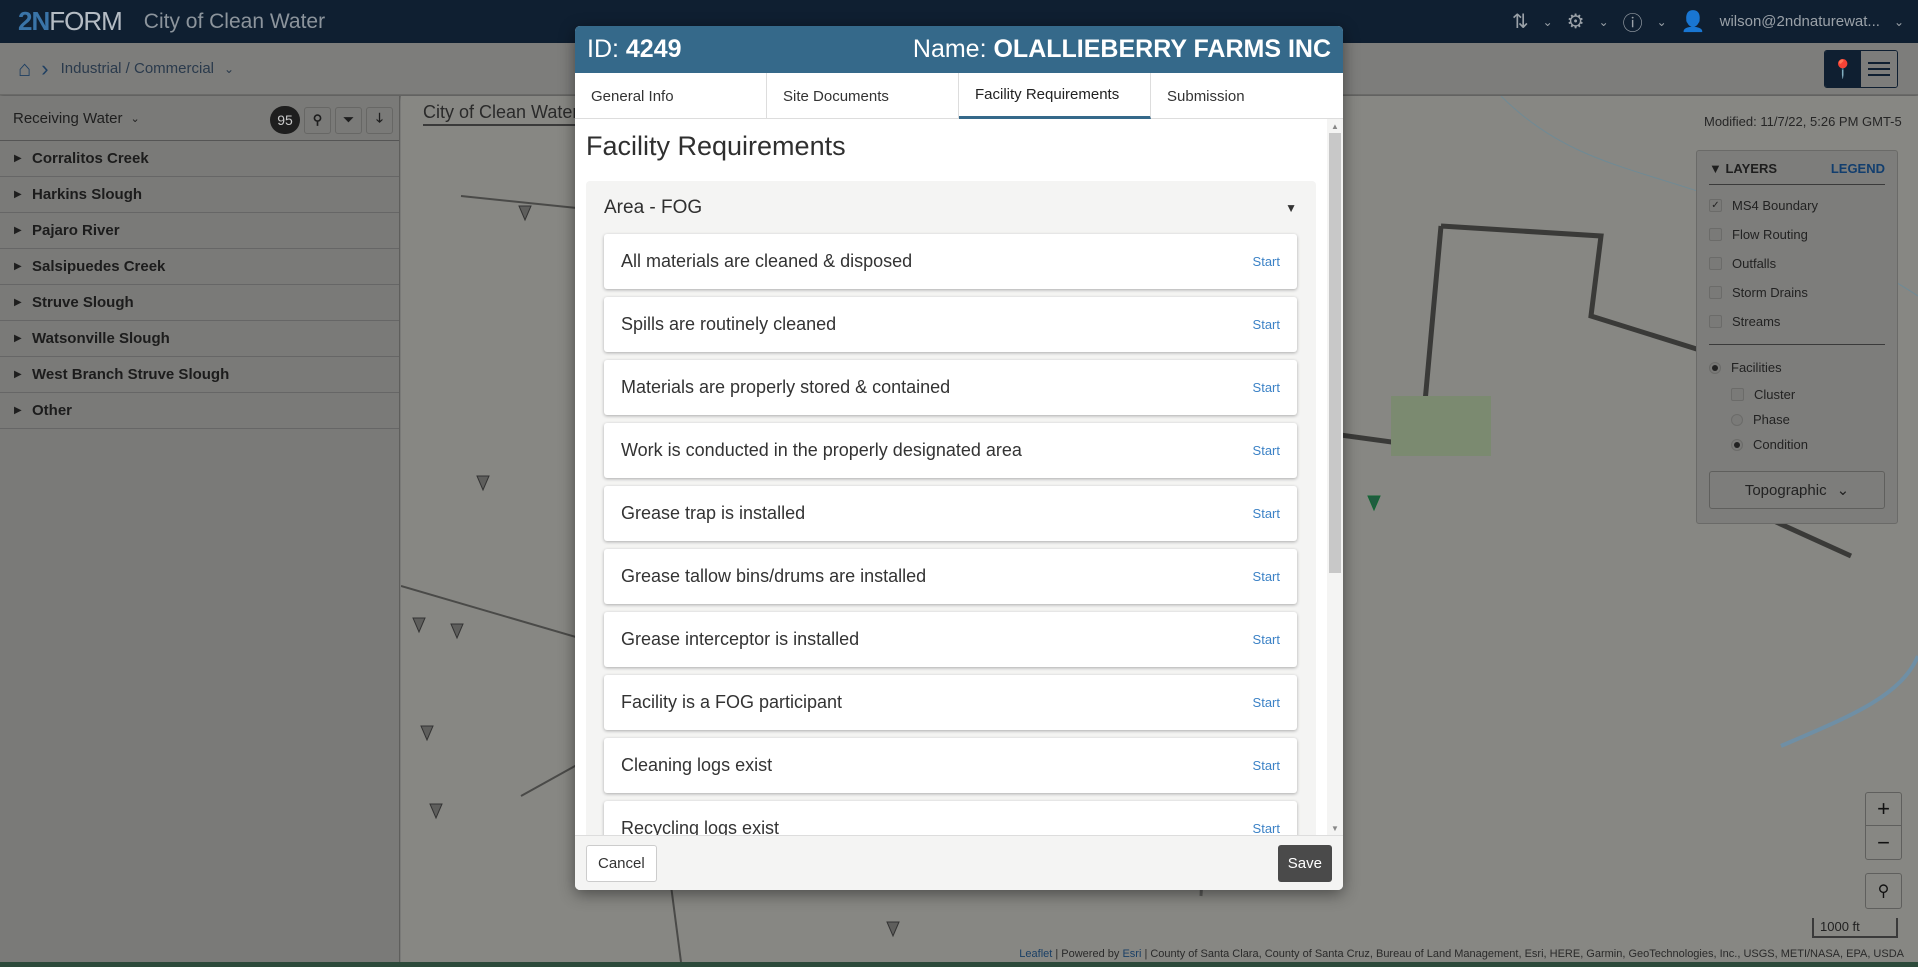  Describe the element at coordinates (950, 207) in the screenshot. I see `area-accordion-header: Area - FOG ▼` at that location.